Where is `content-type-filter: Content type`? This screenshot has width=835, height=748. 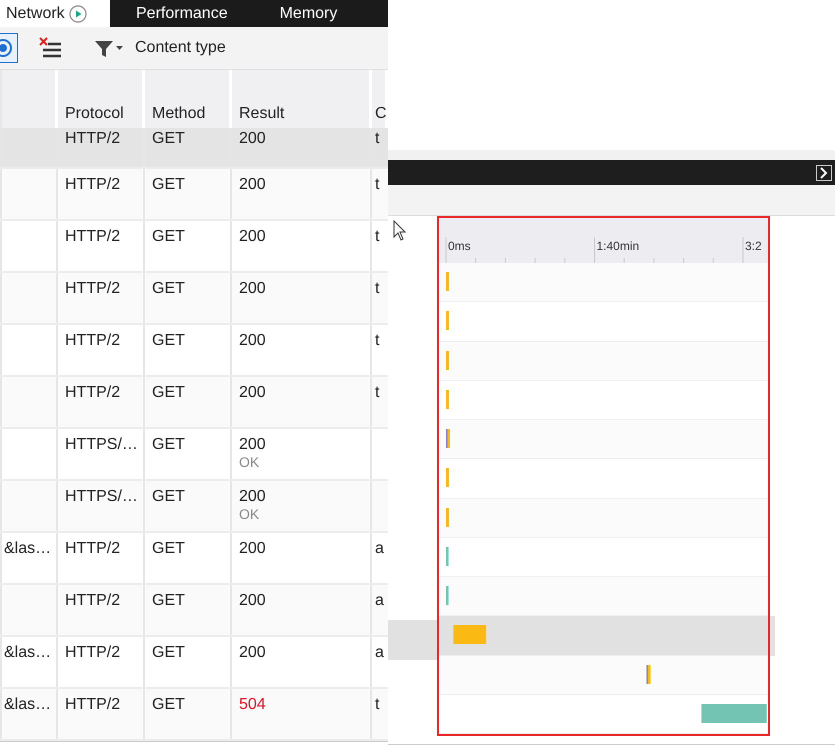 content-type-filter: Content type is located at coordinates (180, 48).